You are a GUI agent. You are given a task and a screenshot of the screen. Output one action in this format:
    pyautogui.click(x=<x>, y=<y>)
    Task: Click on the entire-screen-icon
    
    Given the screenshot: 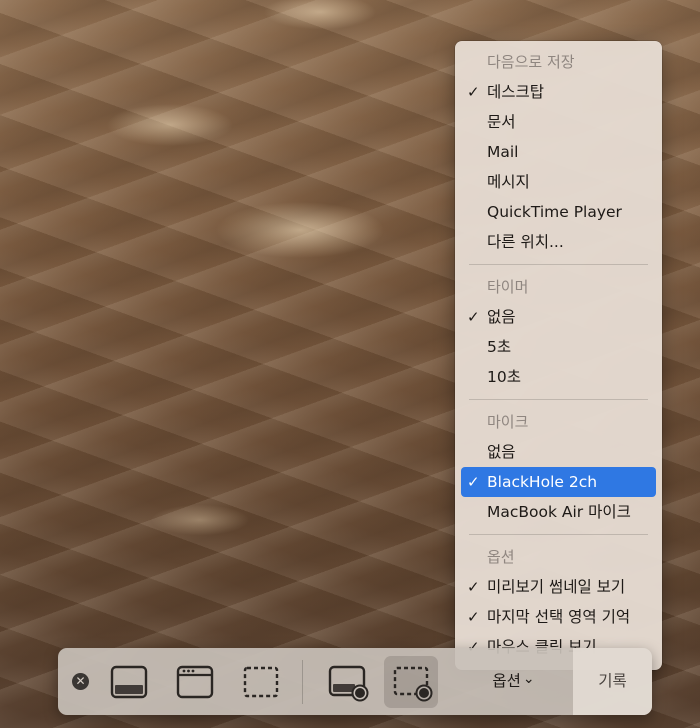 What is the action you would take?
    pyautogui.click(x=129, y=682)
    